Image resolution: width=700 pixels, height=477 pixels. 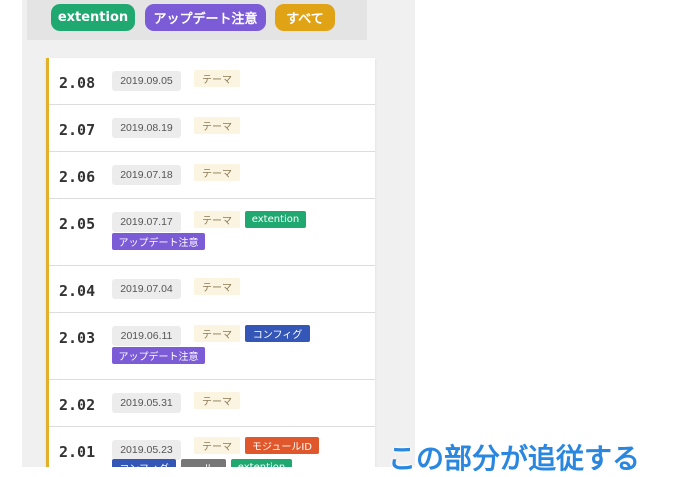 What do you see at coordinates (146, 222) in the screenshot?
I see `release-date: 2019.07.17` at bounding box center [146, 222].